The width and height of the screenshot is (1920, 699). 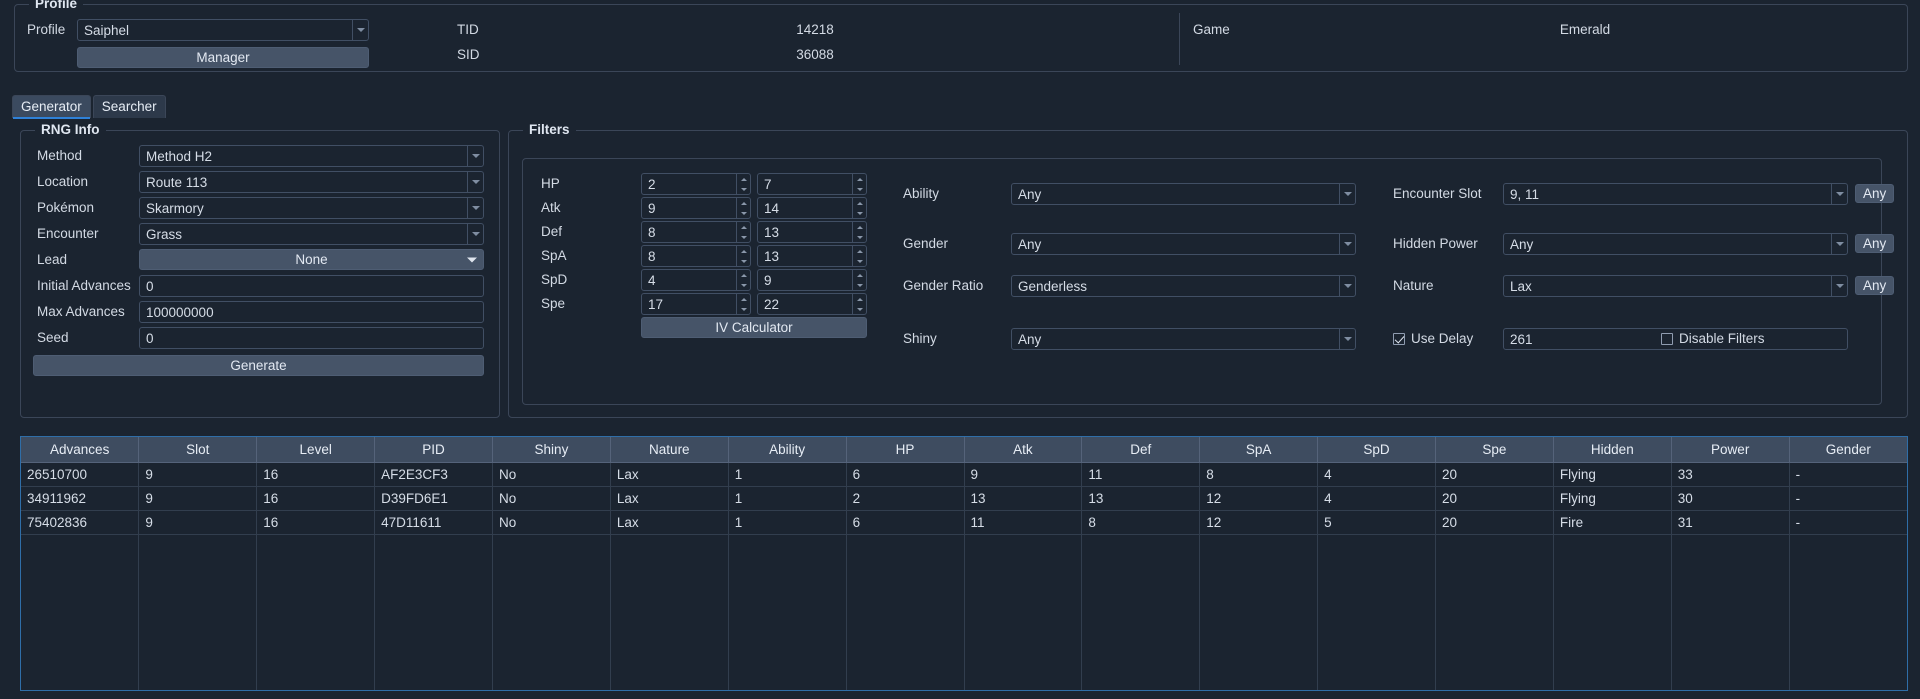 What do you see at coordinates (787, 450) in the screenshot?
I see `column-header-ability: Ability` at bounding box center [787, 450].